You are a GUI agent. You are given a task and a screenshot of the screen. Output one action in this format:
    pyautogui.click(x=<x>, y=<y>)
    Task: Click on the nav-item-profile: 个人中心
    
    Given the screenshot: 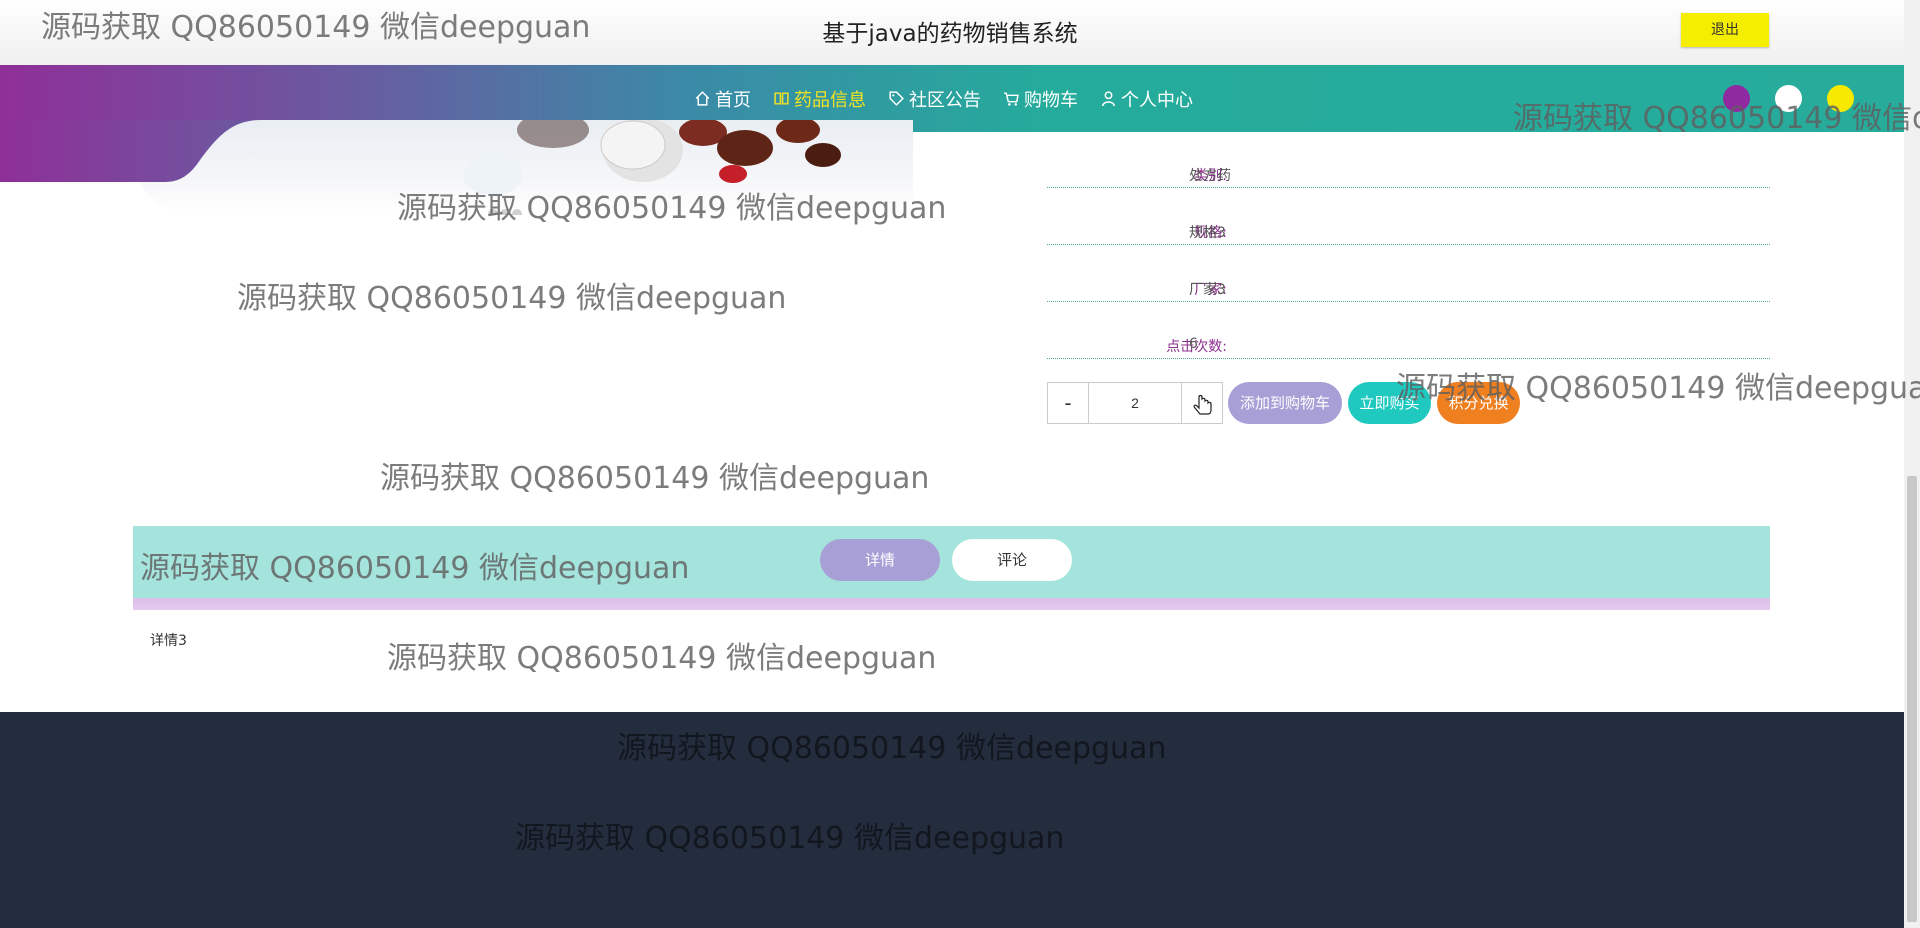 What is the action you would take?
    pyautogui.click(x=1146, y=99)
    